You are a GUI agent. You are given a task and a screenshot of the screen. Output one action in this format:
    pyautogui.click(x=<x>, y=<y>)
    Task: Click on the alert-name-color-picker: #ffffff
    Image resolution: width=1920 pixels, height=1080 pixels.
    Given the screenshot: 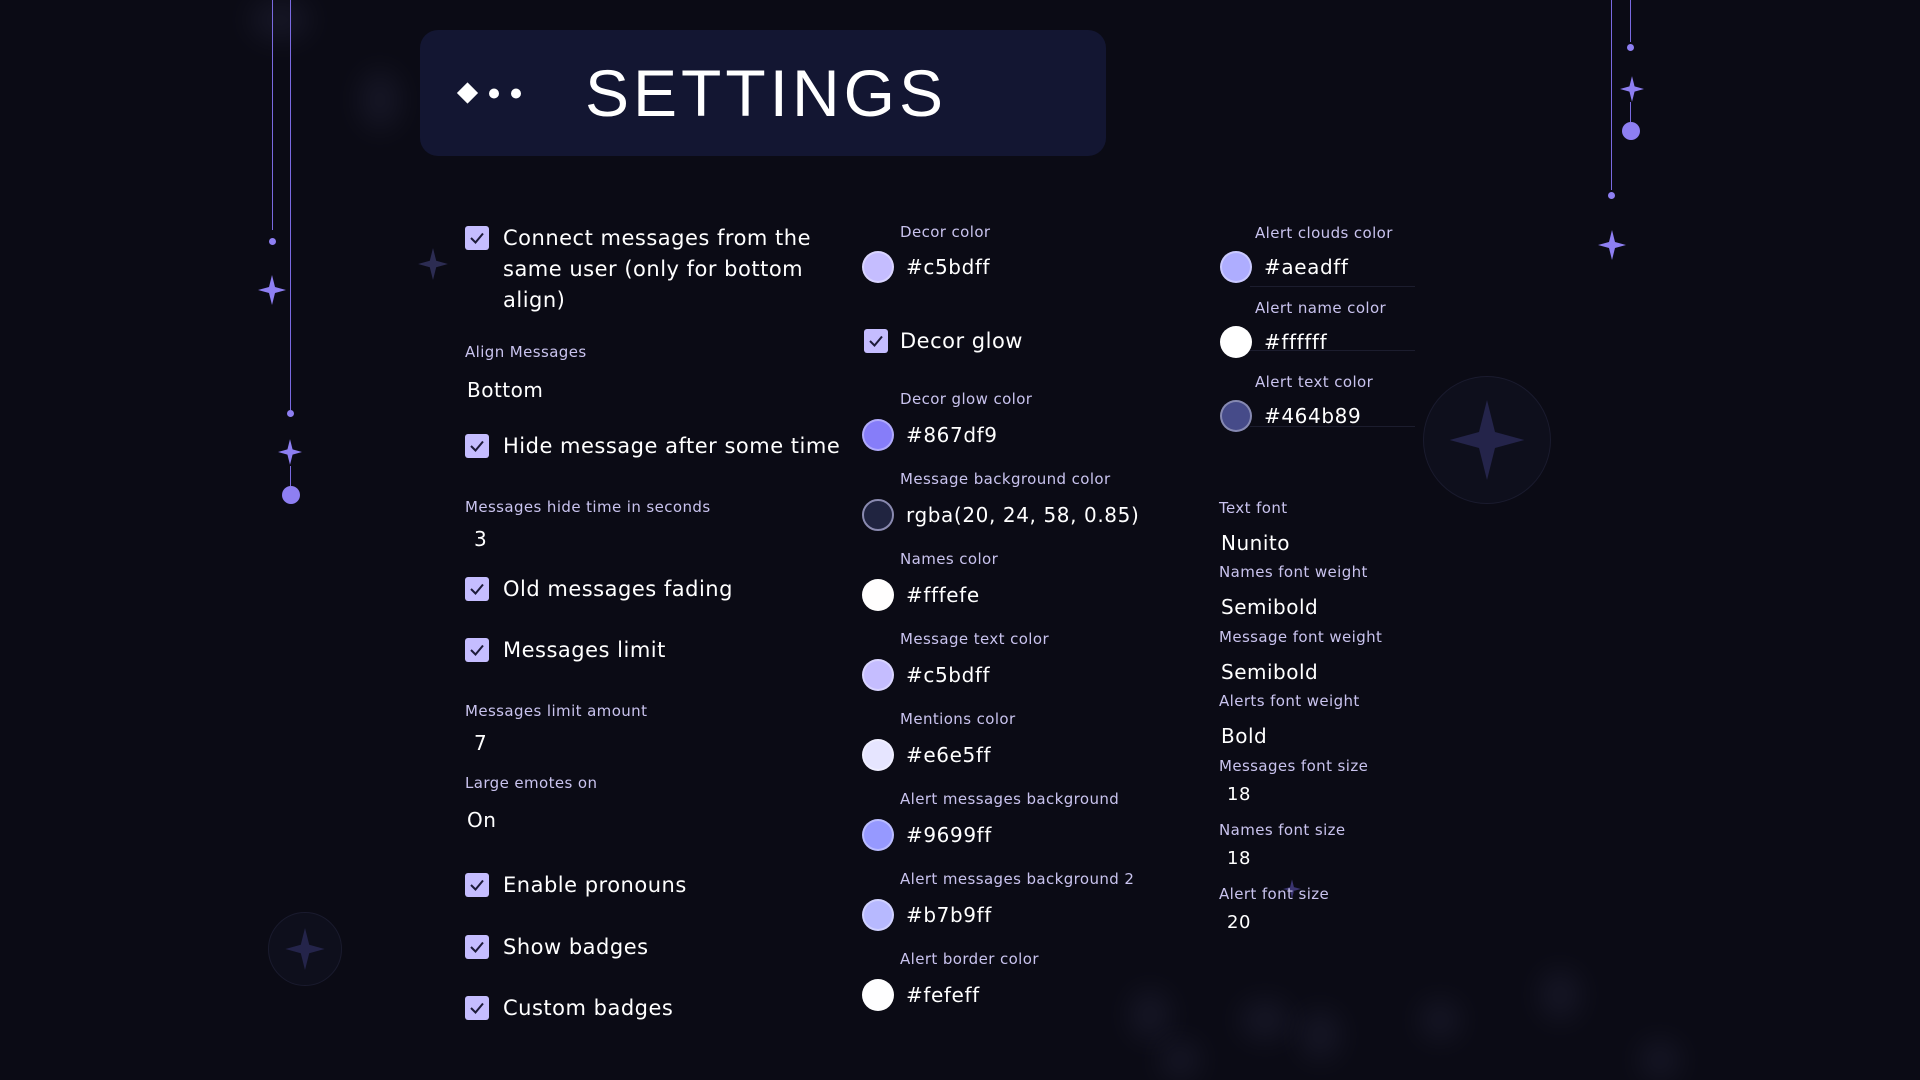 What is the action you would take?
    pyautogui.click(x=1273, y=342)
    